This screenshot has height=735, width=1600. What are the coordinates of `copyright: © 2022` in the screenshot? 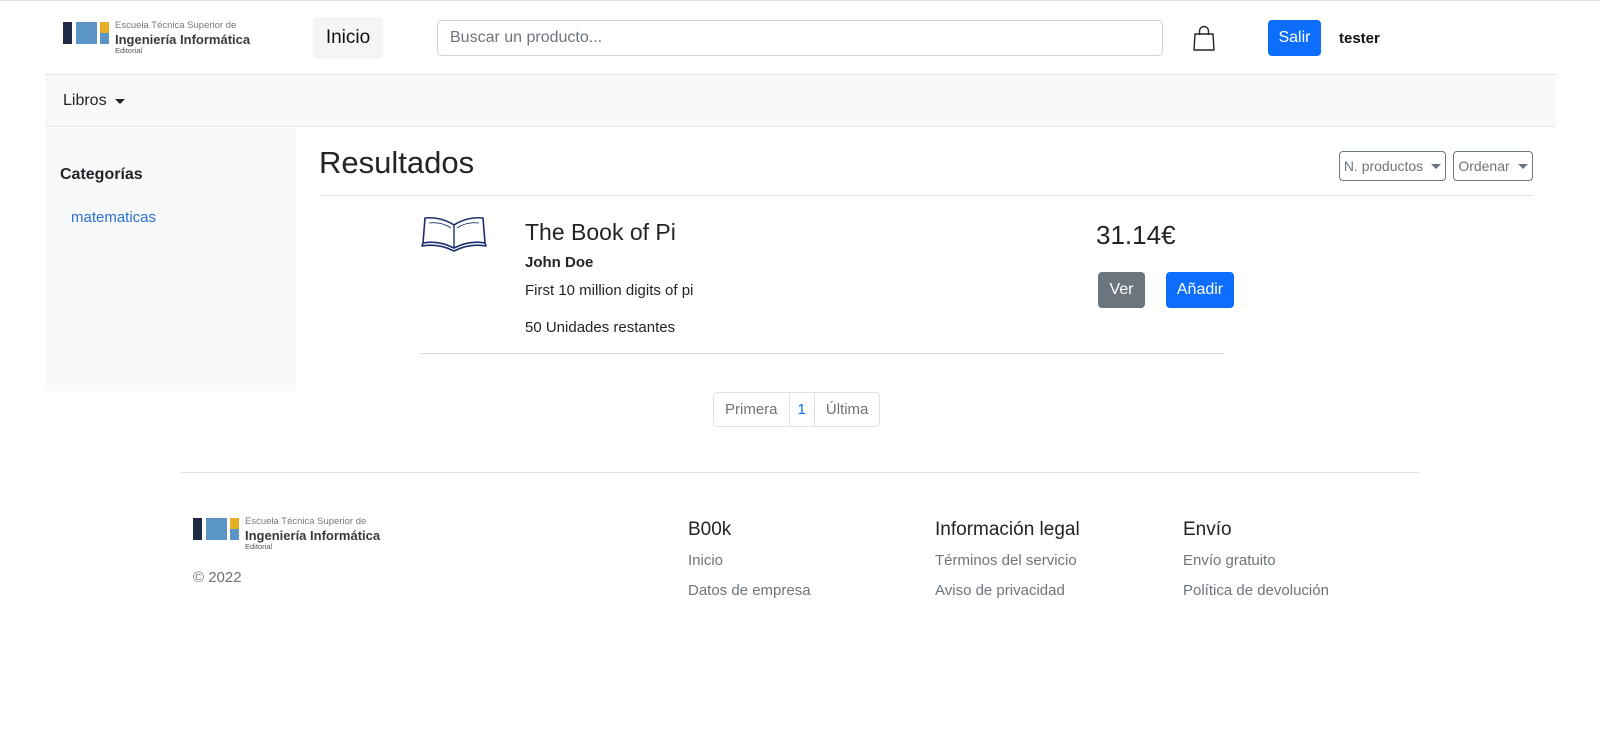 It's located at (217, 577).